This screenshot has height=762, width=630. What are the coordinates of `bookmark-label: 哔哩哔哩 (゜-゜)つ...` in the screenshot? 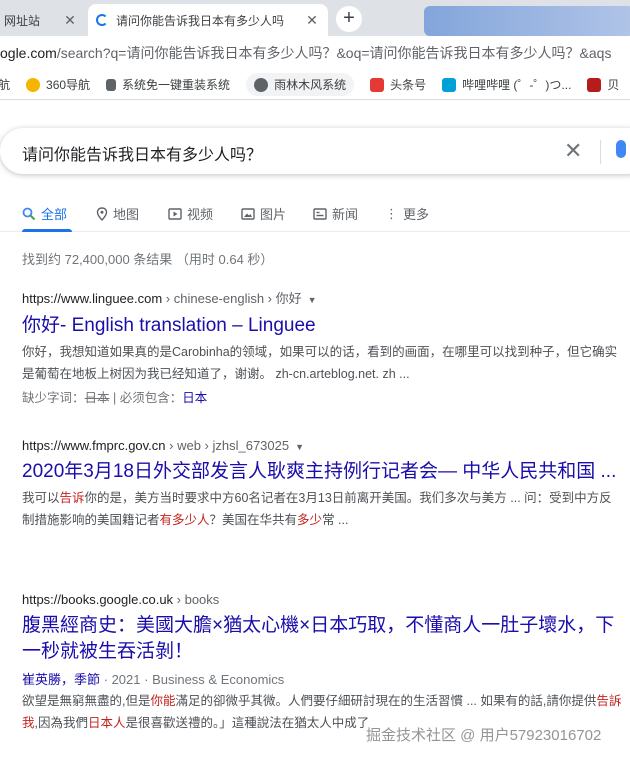 It's located at (517, 85).